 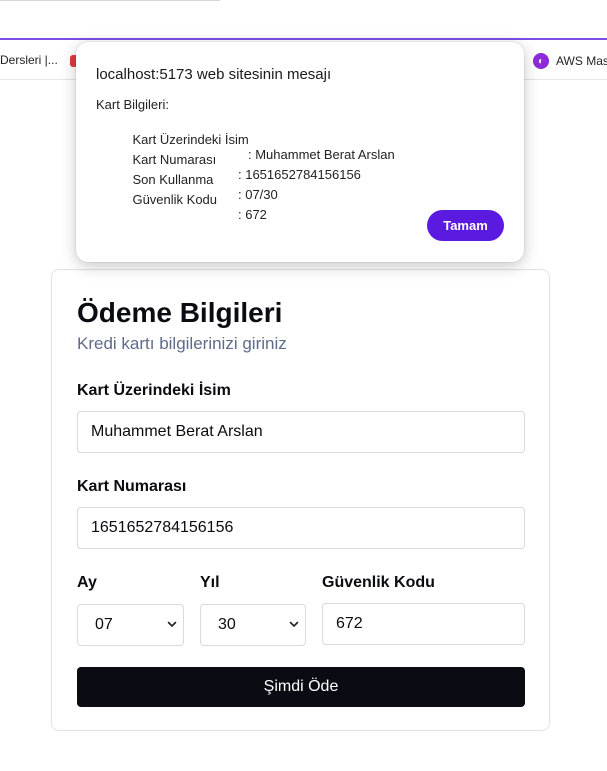 What do you see at coordinates (378, 582) in the screenshot?
I see `cvv-label: Güvenlik Kodu` at bounding box center [378, 582].